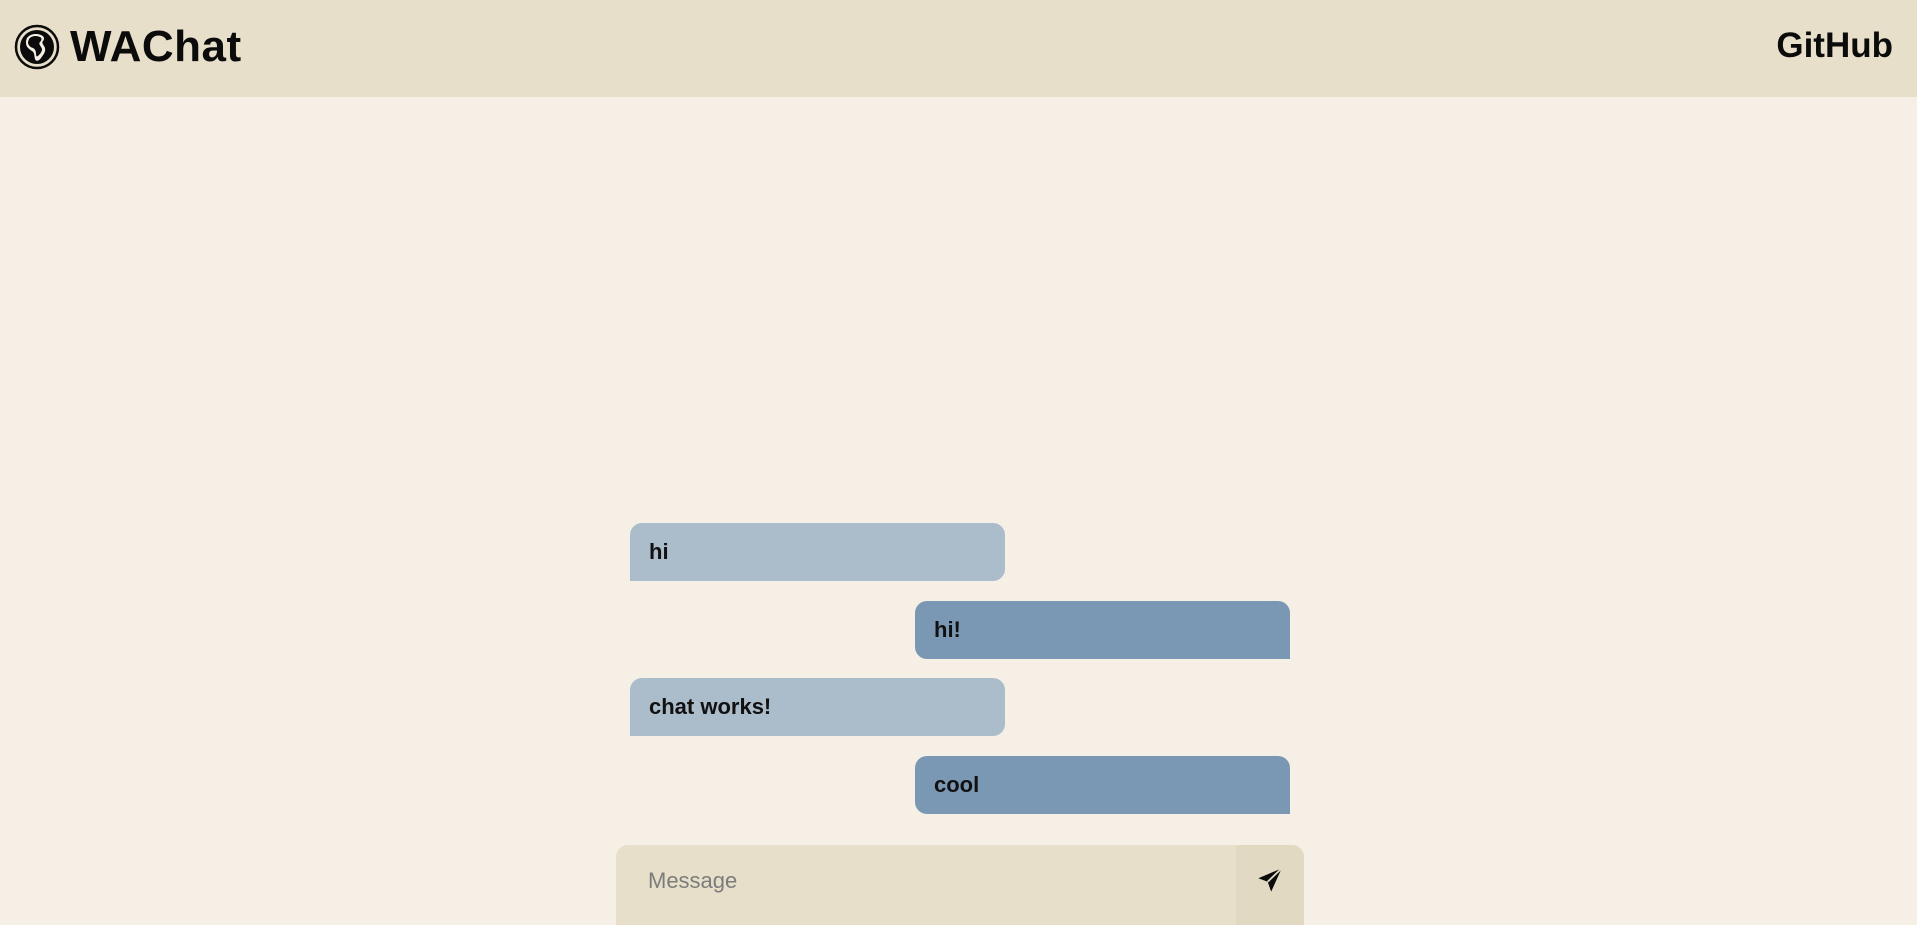  What do you see at coordinates (1270, 879) in the screenshot?
I see `send-icon` at bounding box center [1270, 879].